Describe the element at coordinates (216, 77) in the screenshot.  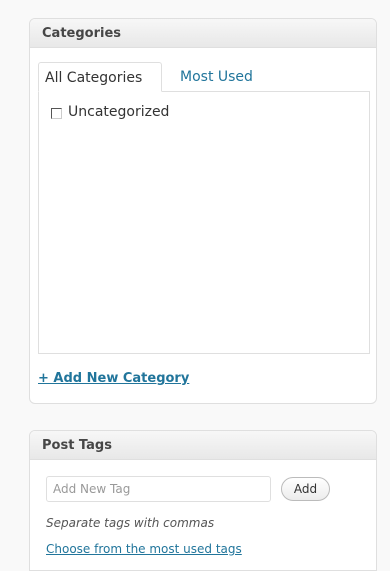
I see `tab-most-used: Most Used` at that location.